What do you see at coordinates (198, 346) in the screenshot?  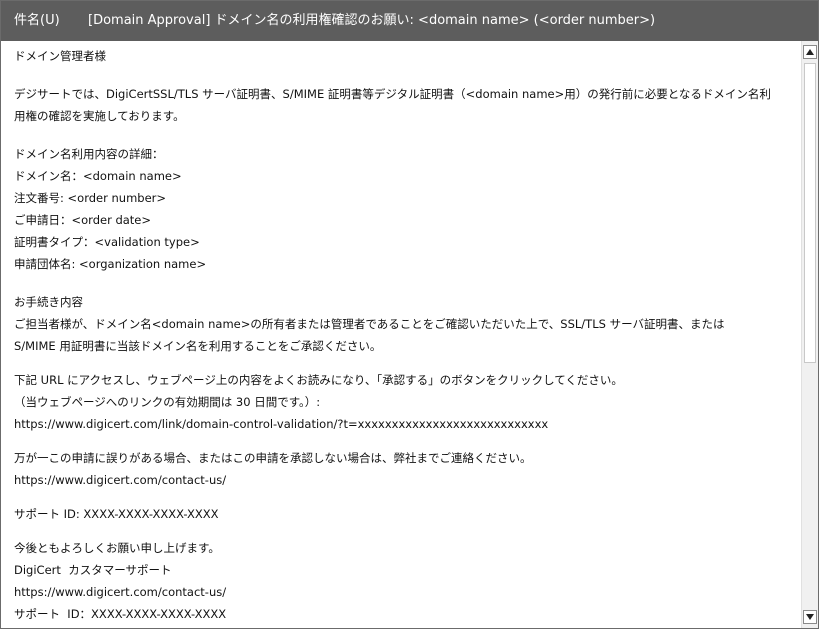 I see `procedure-line-2: S/MIME 用証明書に当該ドメイン名を利用することをご承認ください。` at bounding box center [198, 346].